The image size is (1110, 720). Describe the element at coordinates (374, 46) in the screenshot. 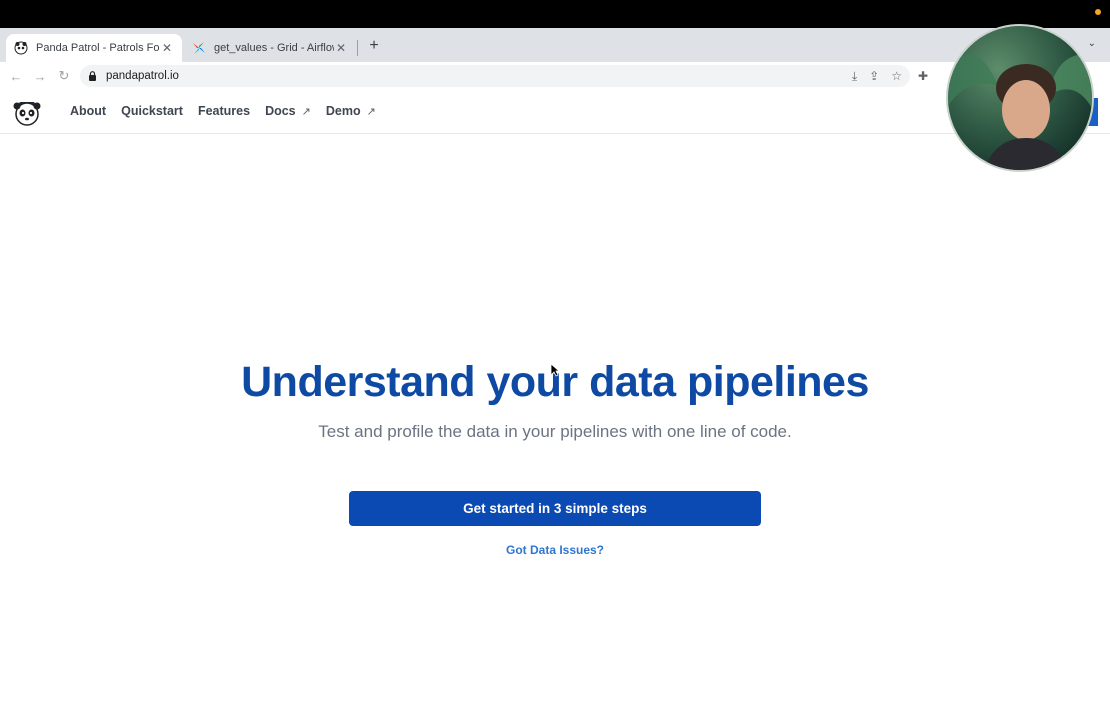

I see `new-tab-icon: +` at that location.